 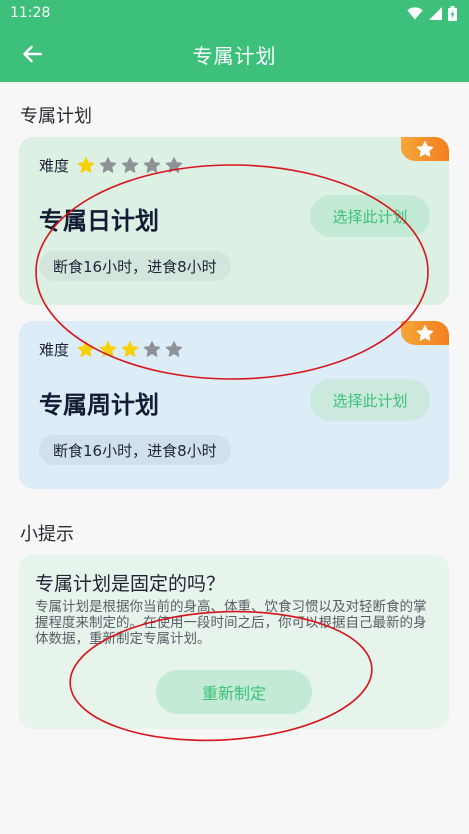 I want to click on signal-icon, so click(x=435, y=13).